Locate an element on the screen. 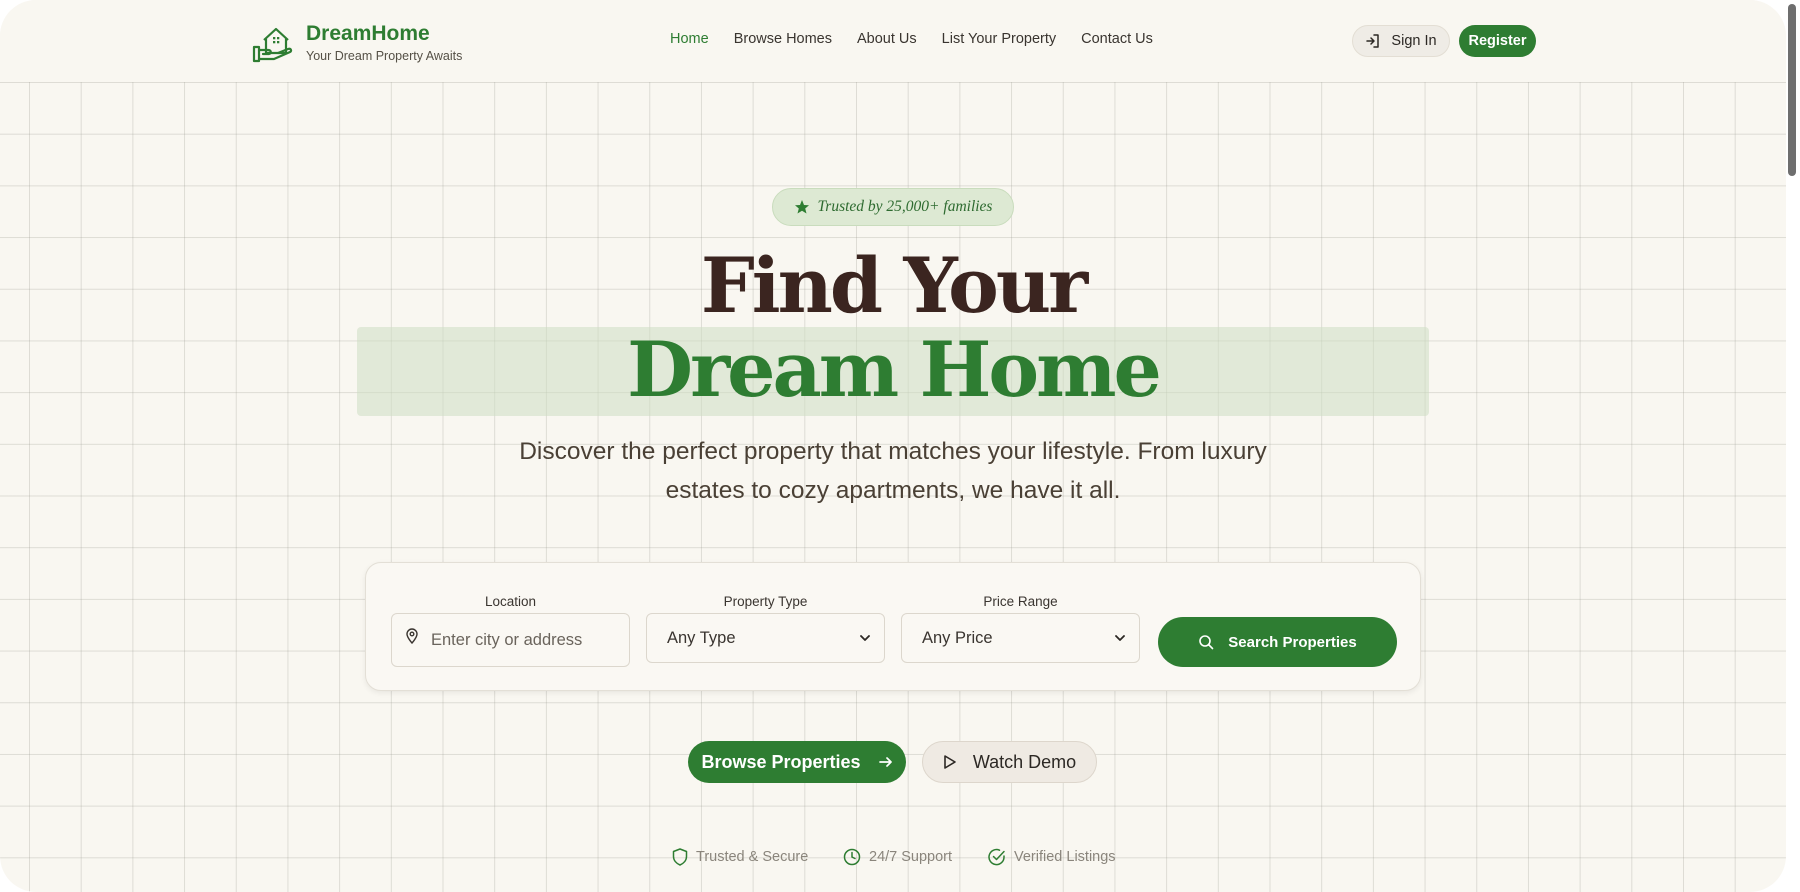  sign-in-icon is located at coordinates (1373, 41).